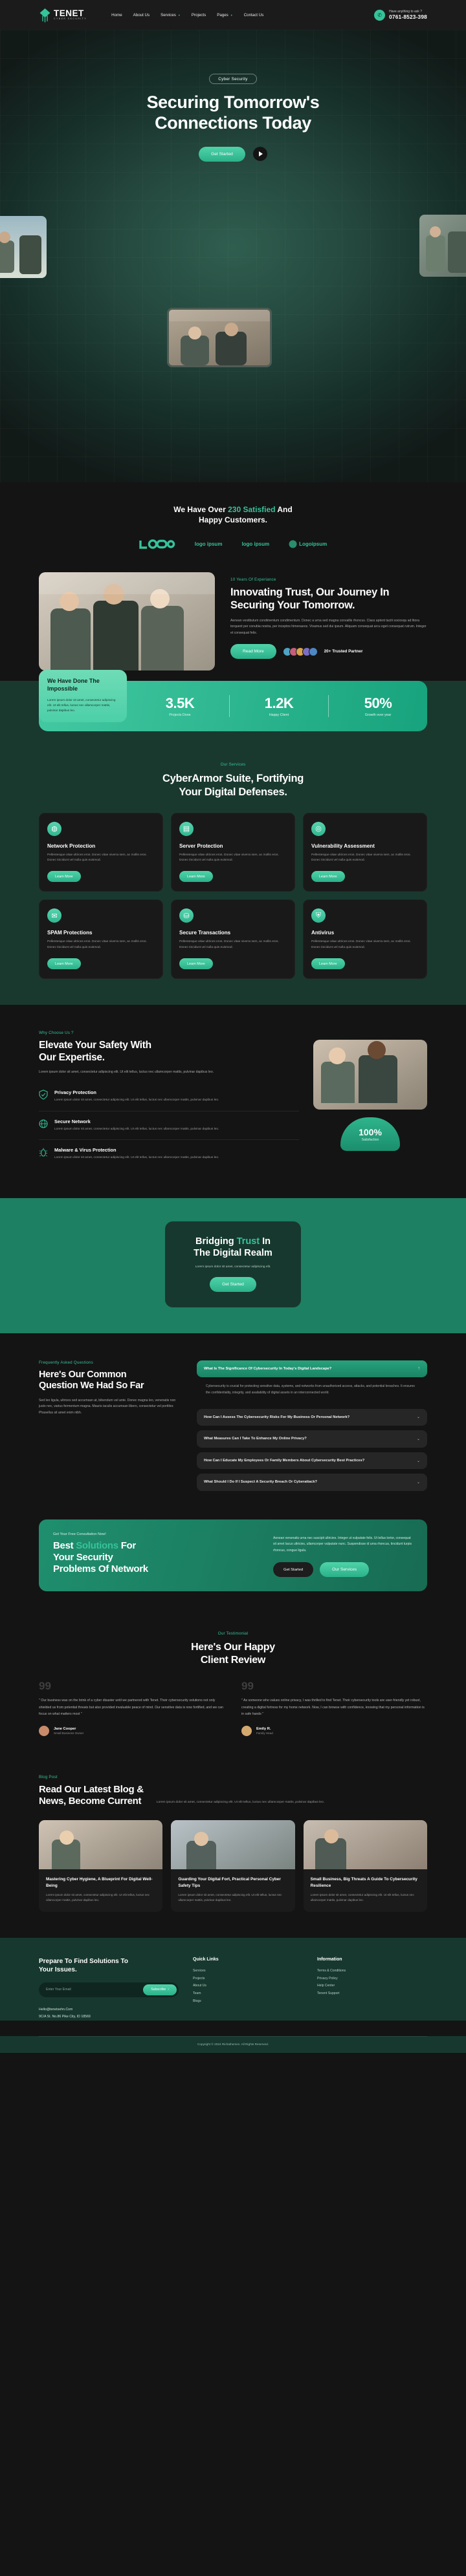 The width and height of the screenshot is (466, 2576). I want to click on bridging-get-started-button: Get Started, so click(233, 1284).